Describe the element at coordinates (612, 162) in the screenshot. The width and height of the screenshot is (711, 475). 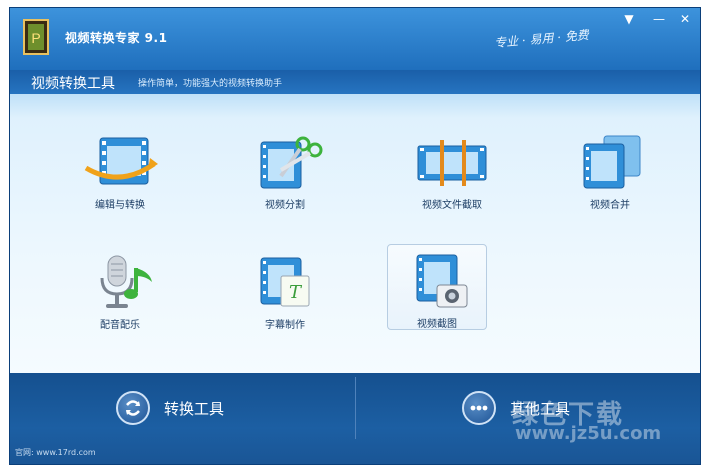
I see `film-merge-icon` at that location.